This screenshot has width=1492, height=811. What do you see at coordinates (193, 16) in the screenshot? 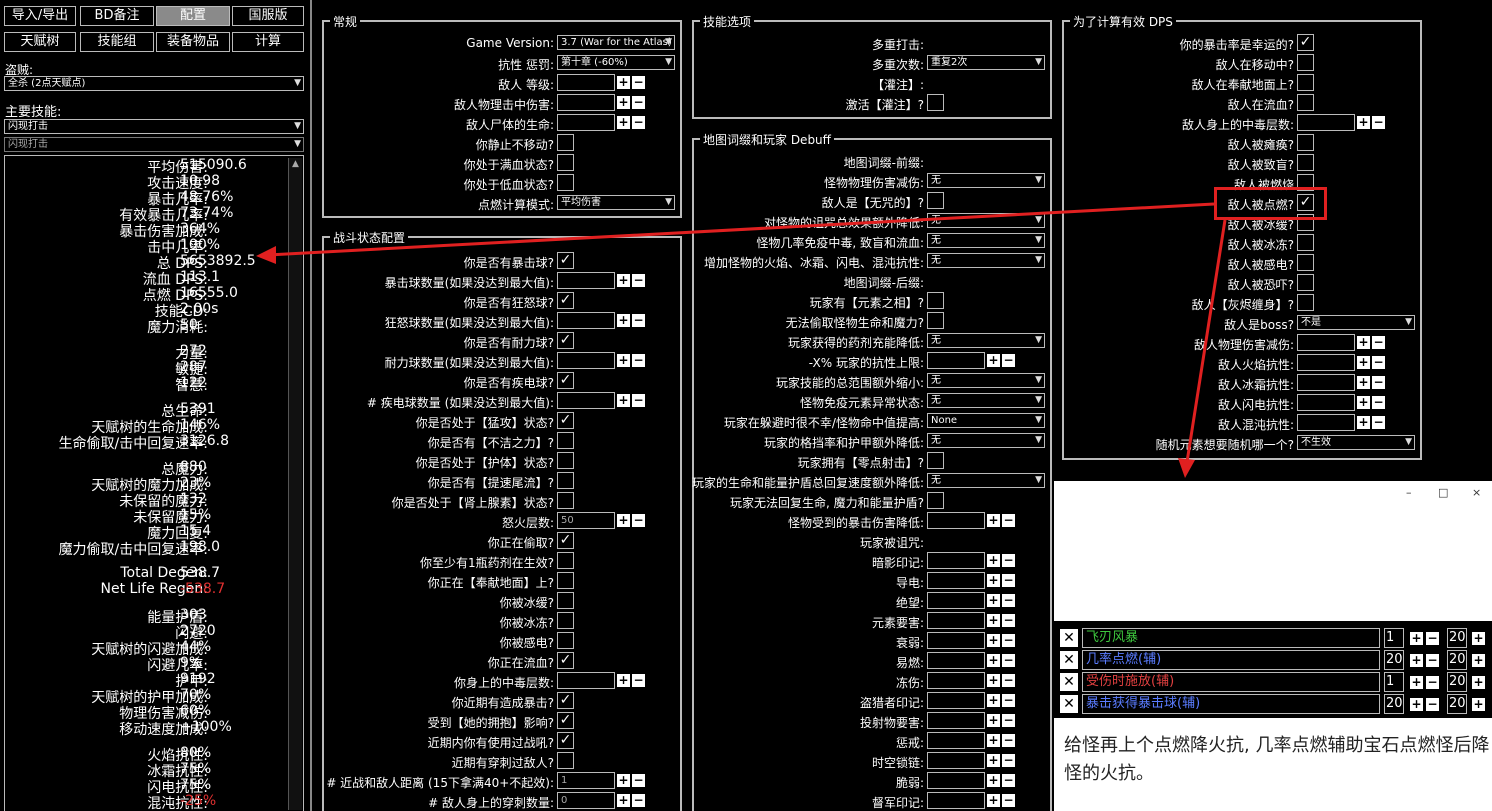
I see `top-button-2: 配置` at bounding box center [193, 16].